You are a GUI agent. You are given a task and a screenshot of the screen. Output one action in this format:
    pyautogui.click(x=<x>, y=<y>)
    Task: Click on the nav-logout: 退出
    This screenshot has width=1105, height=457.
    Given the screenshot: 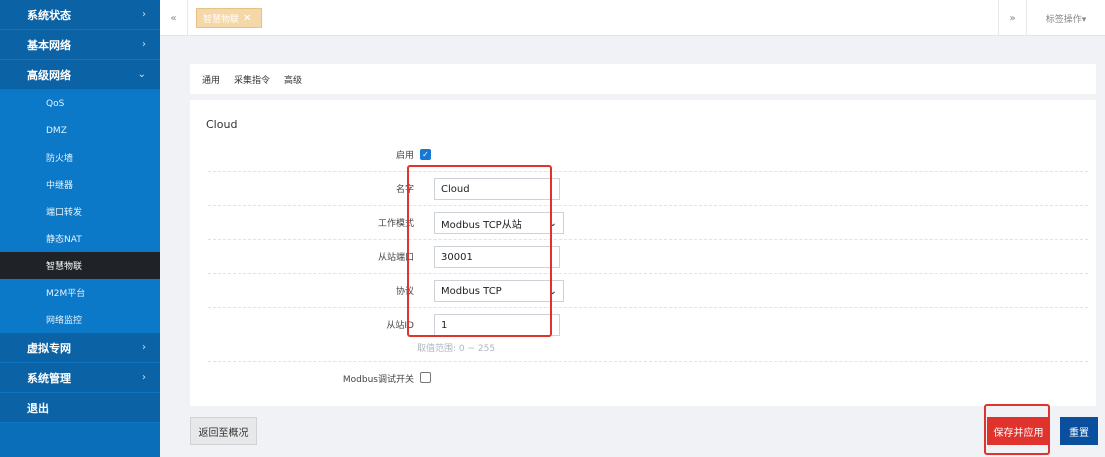 What is the action you would take?
    pyautogui.click(x=80, y=408)
    